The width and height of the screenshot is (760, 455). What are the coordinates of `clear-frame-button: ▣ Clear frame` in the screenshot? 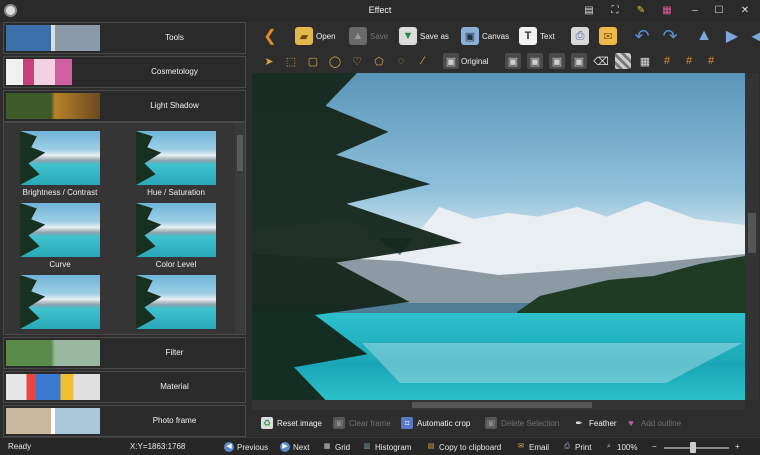 It's located at (362, 423).